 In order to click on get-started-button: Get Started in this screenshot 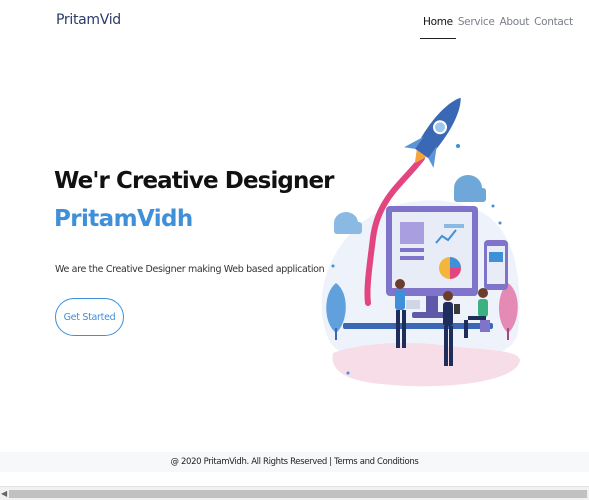, I will do `click(89, 317)`.